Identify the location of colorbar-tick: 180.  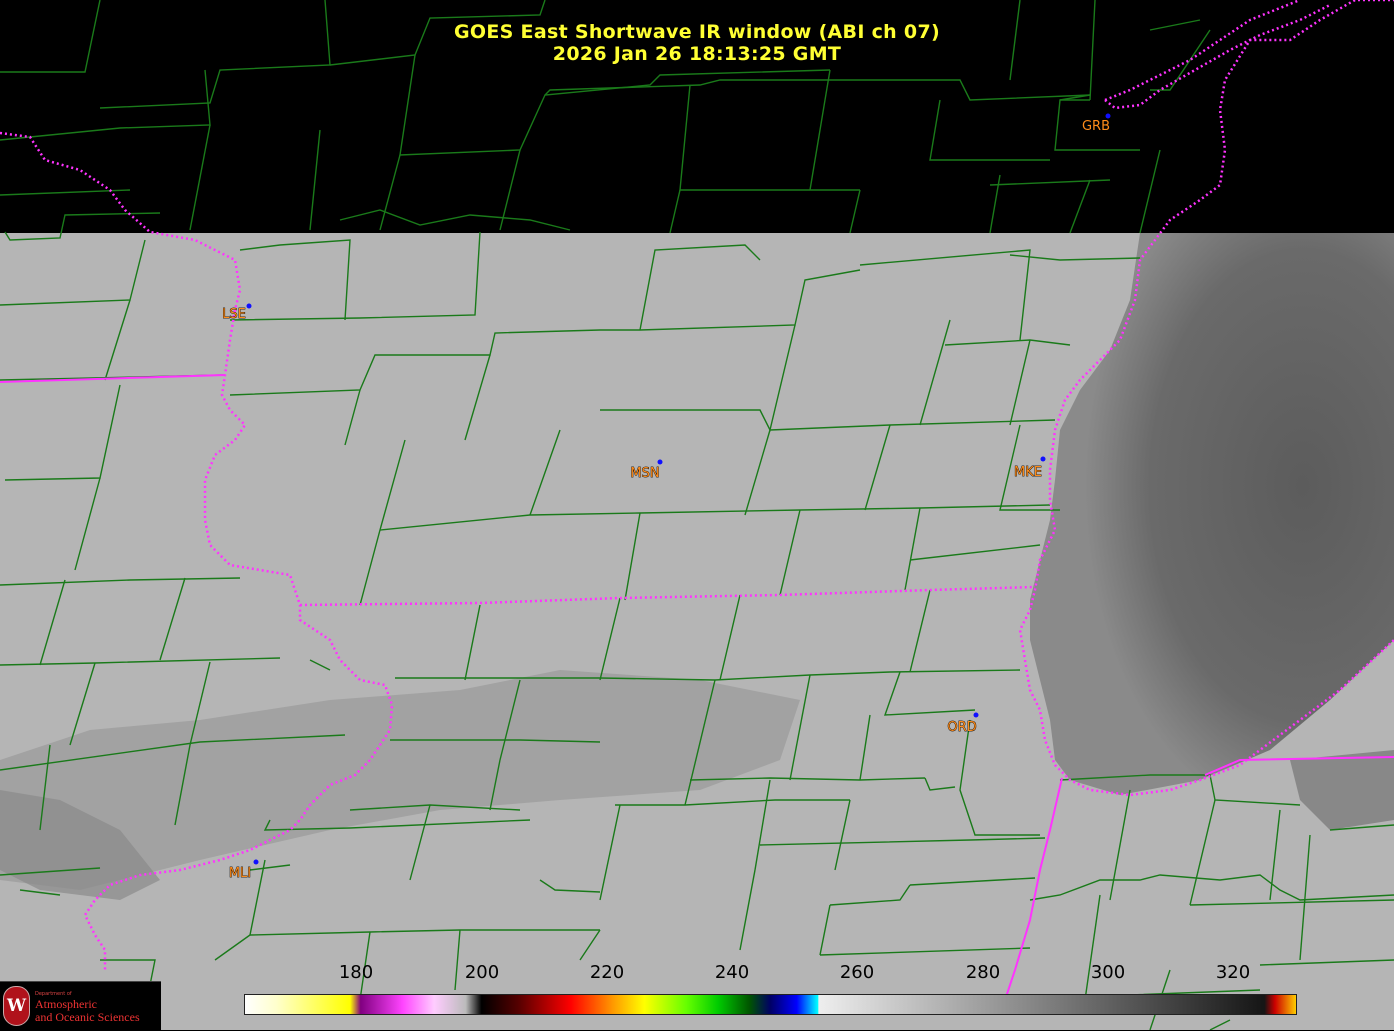
(356, 972).